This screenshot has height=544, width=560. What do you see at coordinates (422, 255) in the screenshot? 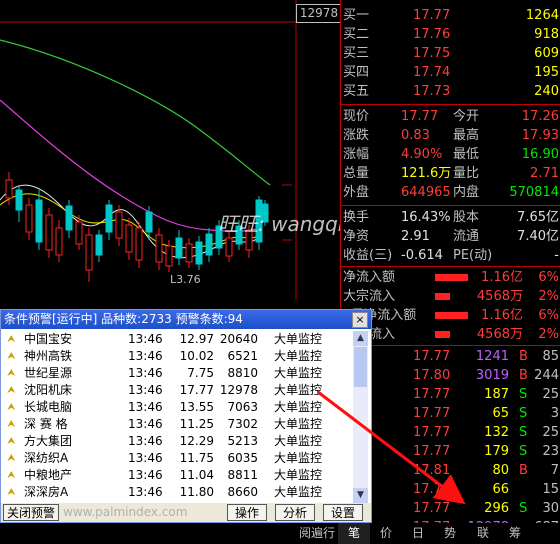
I see `stat-value: -0.614` at bounding box center [422, 255].